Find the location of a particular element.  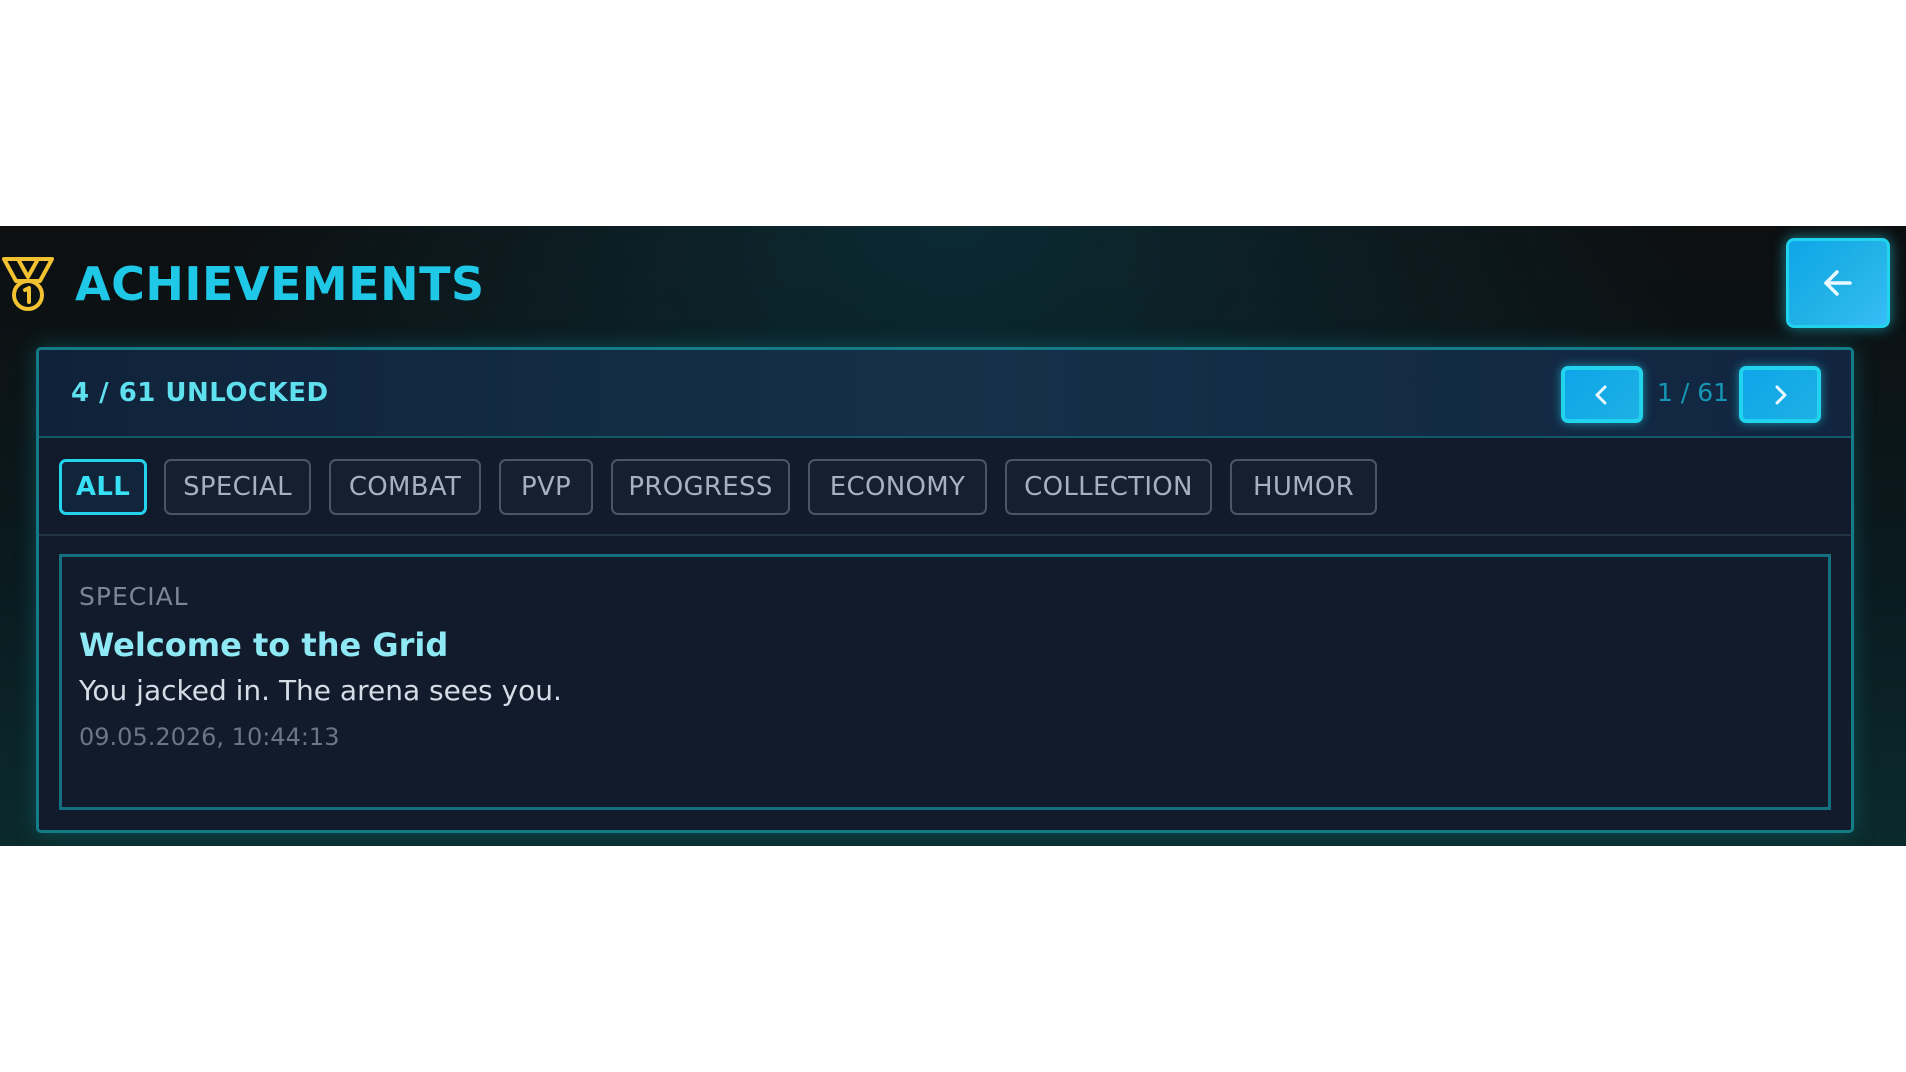

achievement-unlock-date: 09.05.2026, 10:44:13 is located at coordinates (209, 737).